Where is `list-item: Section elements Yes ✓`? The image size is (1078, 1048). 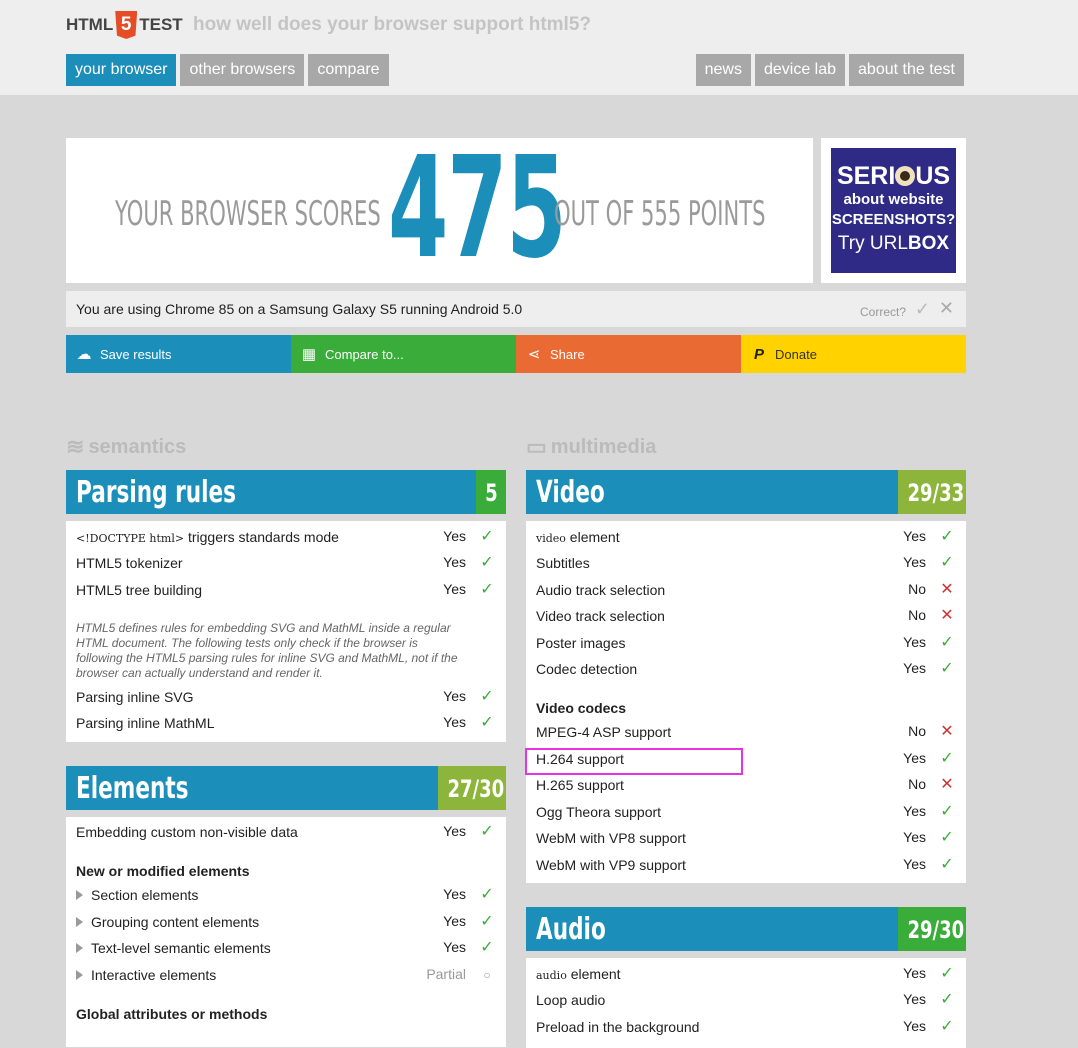 list-item: Section elements Yes ✓ is located at coordinates (286, 896).